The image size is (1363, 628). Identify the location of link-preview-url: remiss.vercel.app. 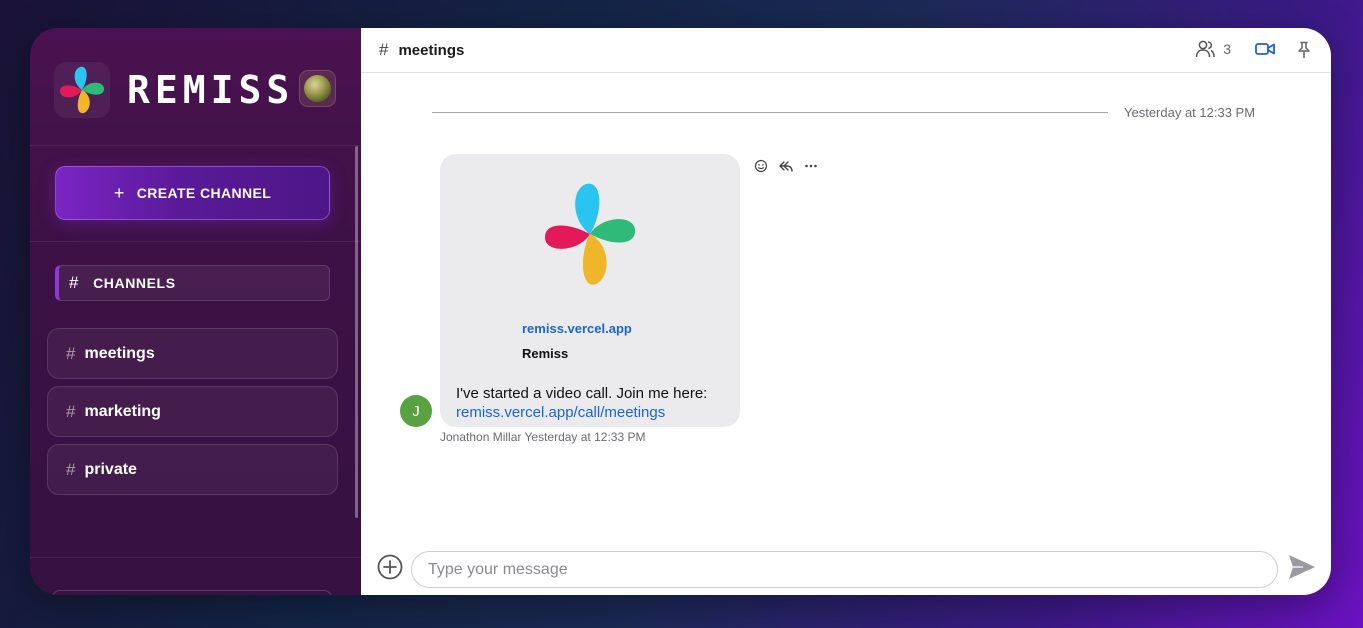
(577, 328).